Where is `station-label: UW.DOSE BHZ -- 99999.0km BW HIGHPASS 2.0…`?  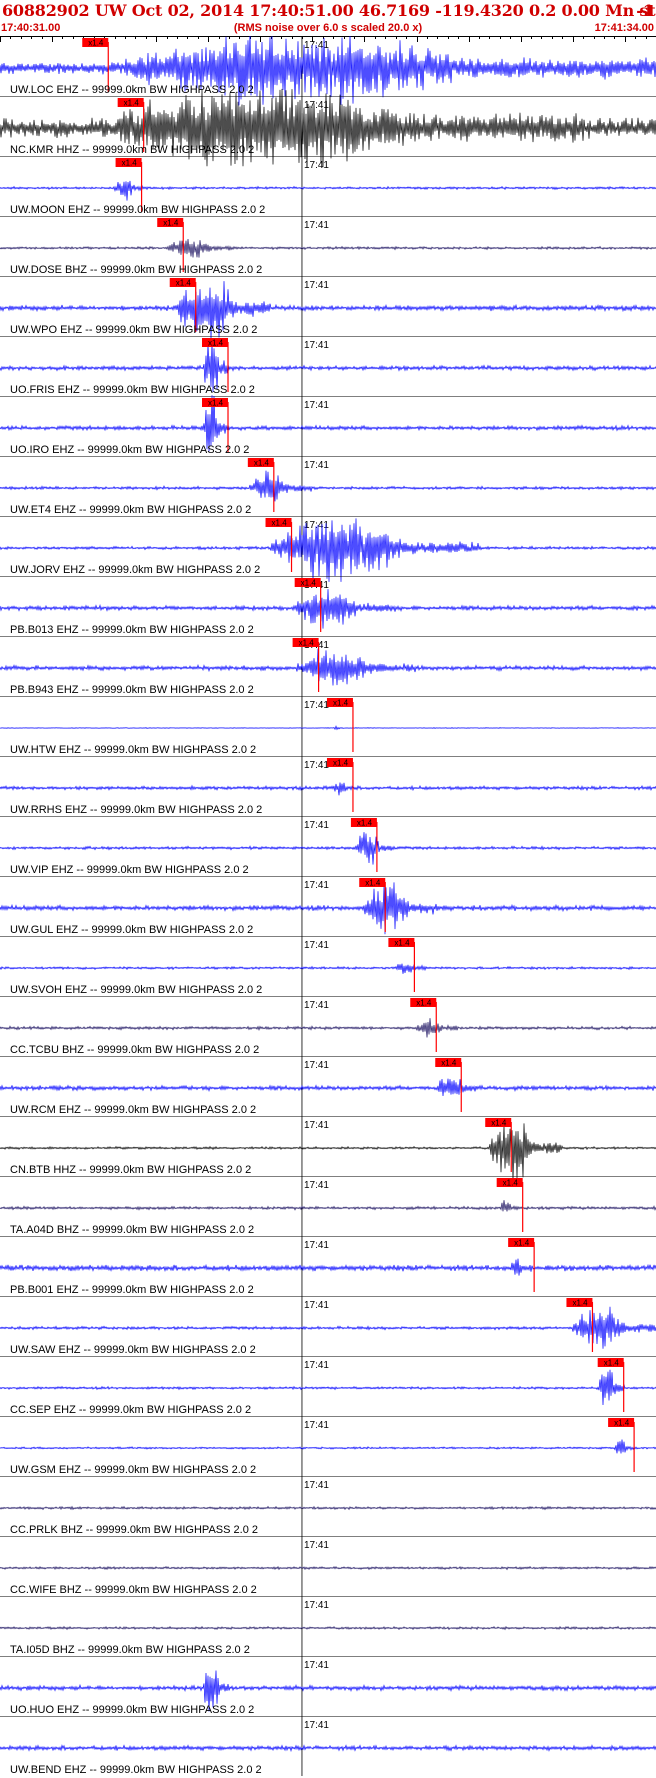 station-label: UW.DOSE BHZ -- 99999.0km BW HIGHPASS 2.0… is located at coordinates (136, 270).